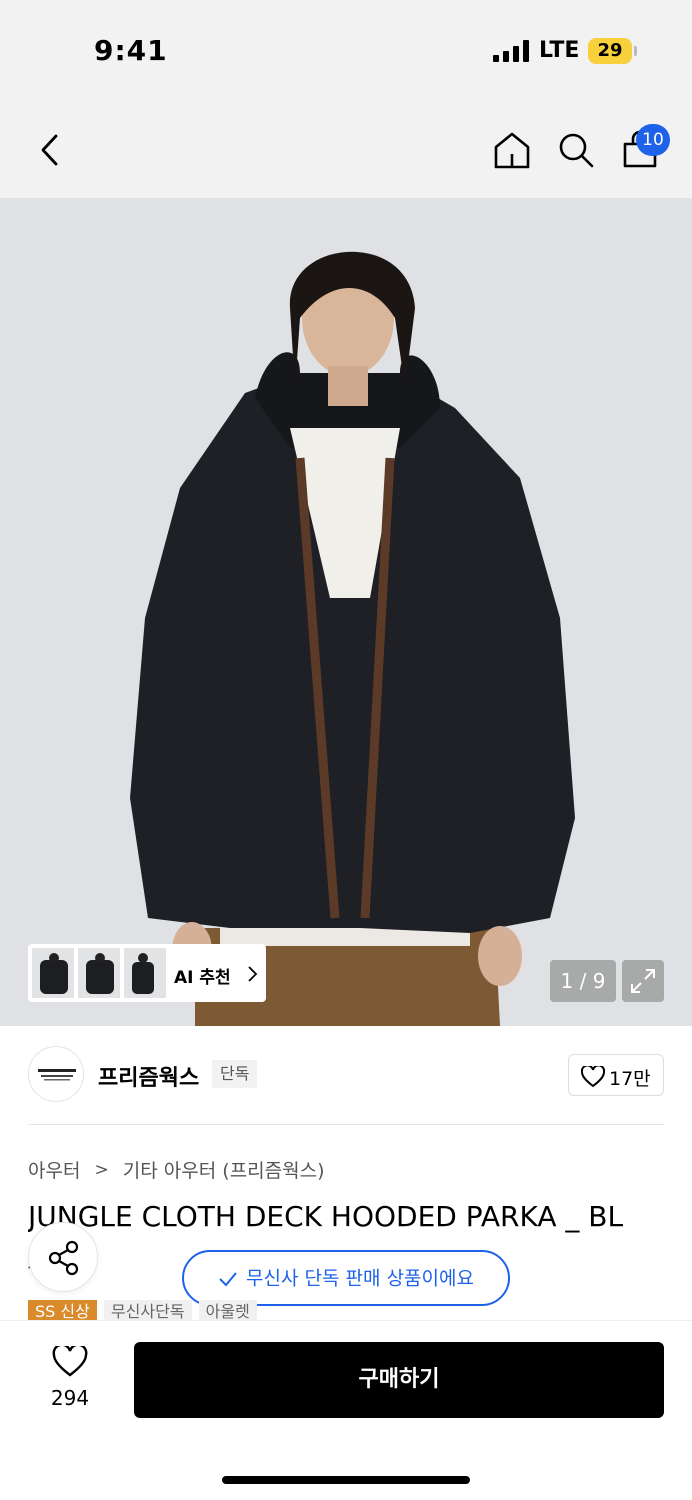  I want to click on expand-icon, so click(643, 981).